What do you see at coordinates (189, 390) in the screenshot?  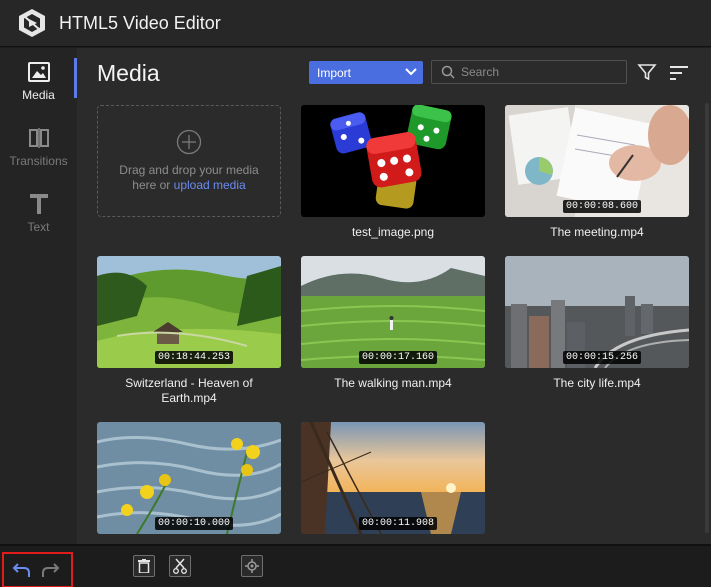 I see `media-item-name: Switzerland - Heaven of Earth.mp4` at bounding box center [189, 390].